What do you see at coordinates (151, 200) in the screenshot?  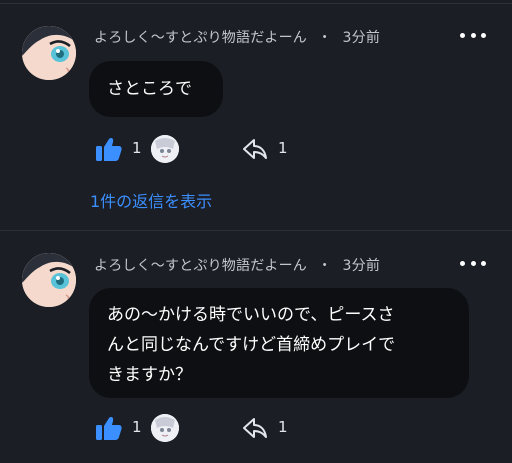 I see `view-replies-link: 1件の返信を表示` at bounding box center [151, 200].